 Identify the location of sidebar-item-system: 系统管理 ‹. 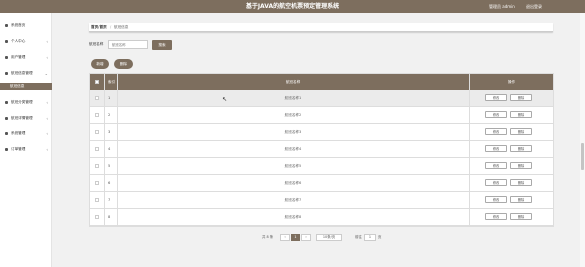
(26, 133).